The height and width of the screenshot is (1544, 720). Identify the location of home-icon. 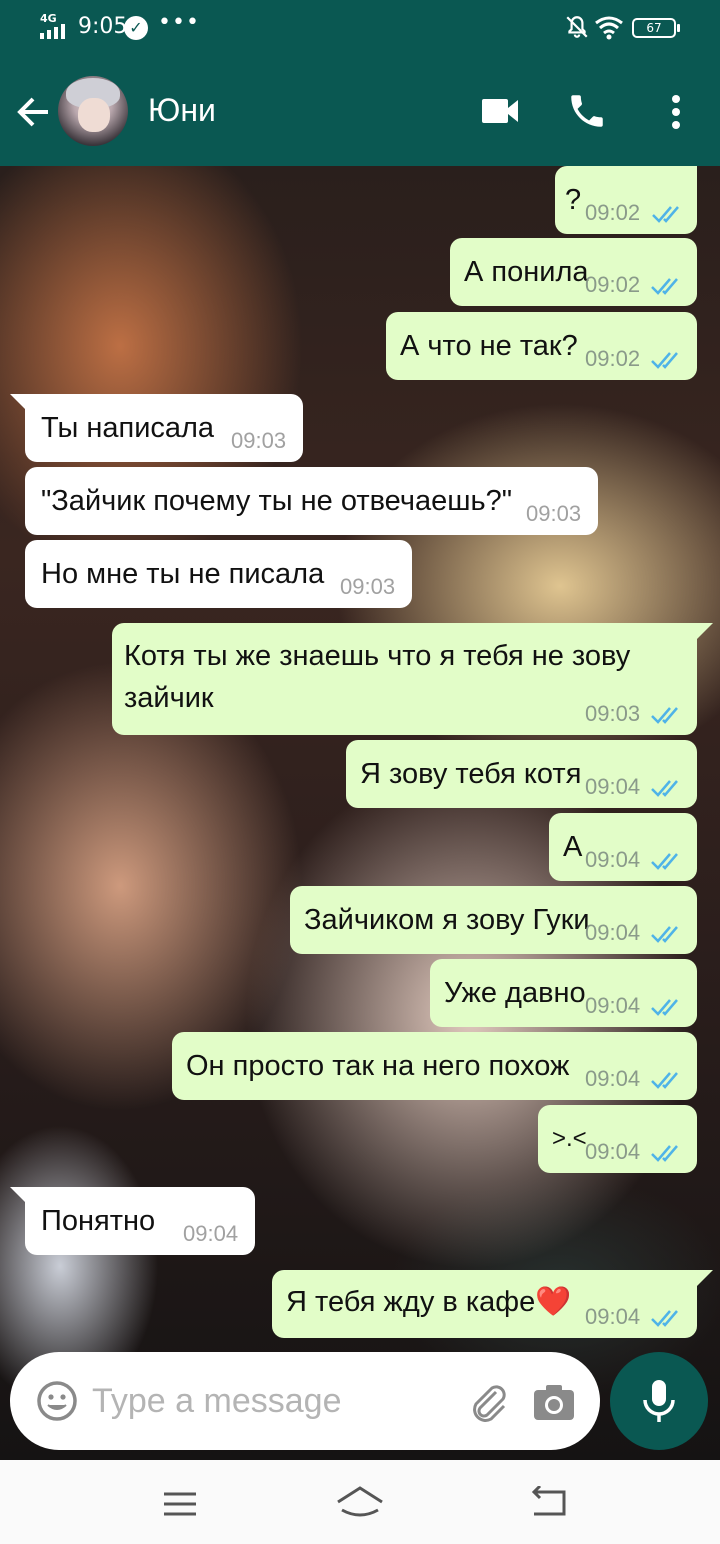
(360, 1503).